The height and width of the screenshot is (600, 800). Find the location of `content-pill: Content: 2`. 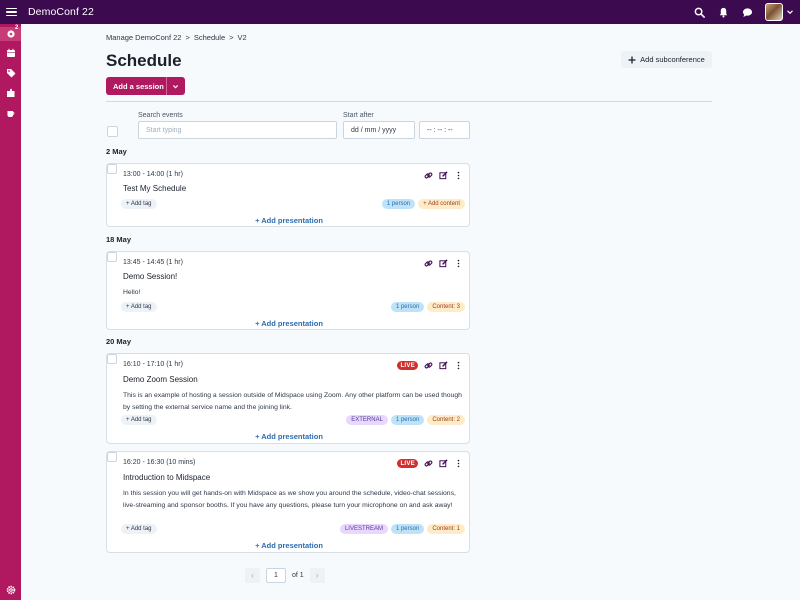

content-pill: Content: 2 is located at coordinates (446, 420).